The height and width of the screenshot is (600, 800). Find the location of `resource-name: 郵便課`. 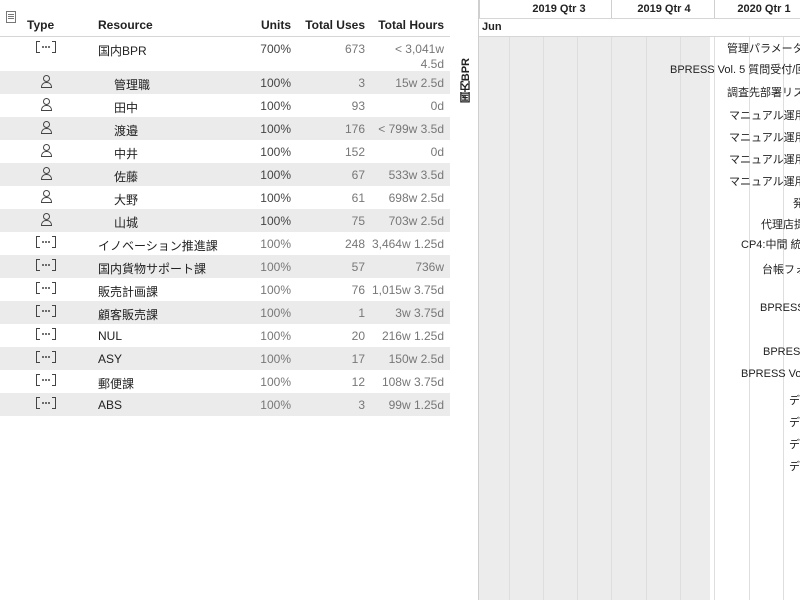

resource-name: 郵便課 is located at coordinates (116, 384).